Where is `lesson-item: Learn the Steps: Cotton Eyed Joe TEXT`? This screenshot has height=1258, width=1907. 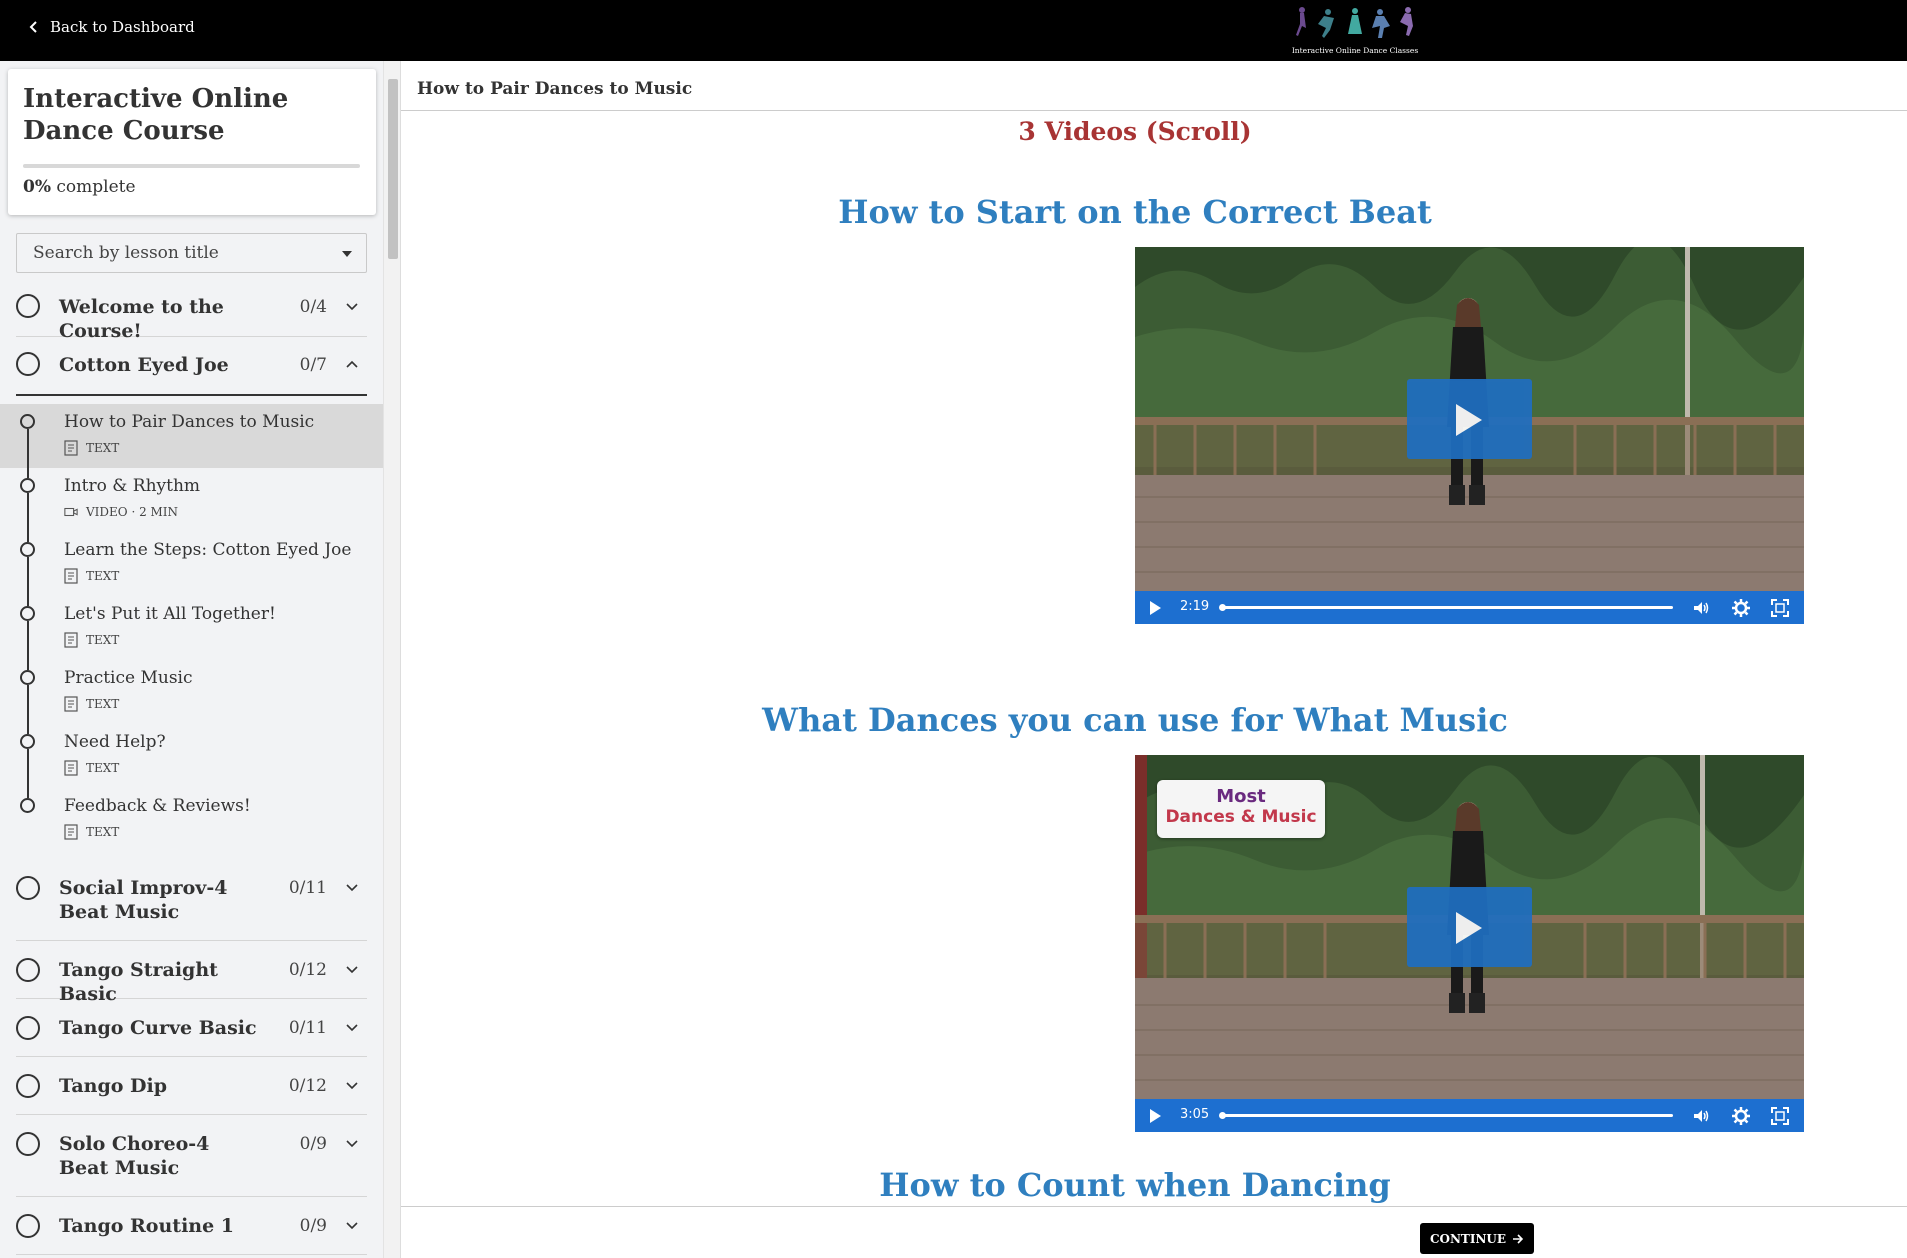 lesson-item: Learn the Steps: Cotton Eyed Joe TEXT is located at coordinates (191, 564).